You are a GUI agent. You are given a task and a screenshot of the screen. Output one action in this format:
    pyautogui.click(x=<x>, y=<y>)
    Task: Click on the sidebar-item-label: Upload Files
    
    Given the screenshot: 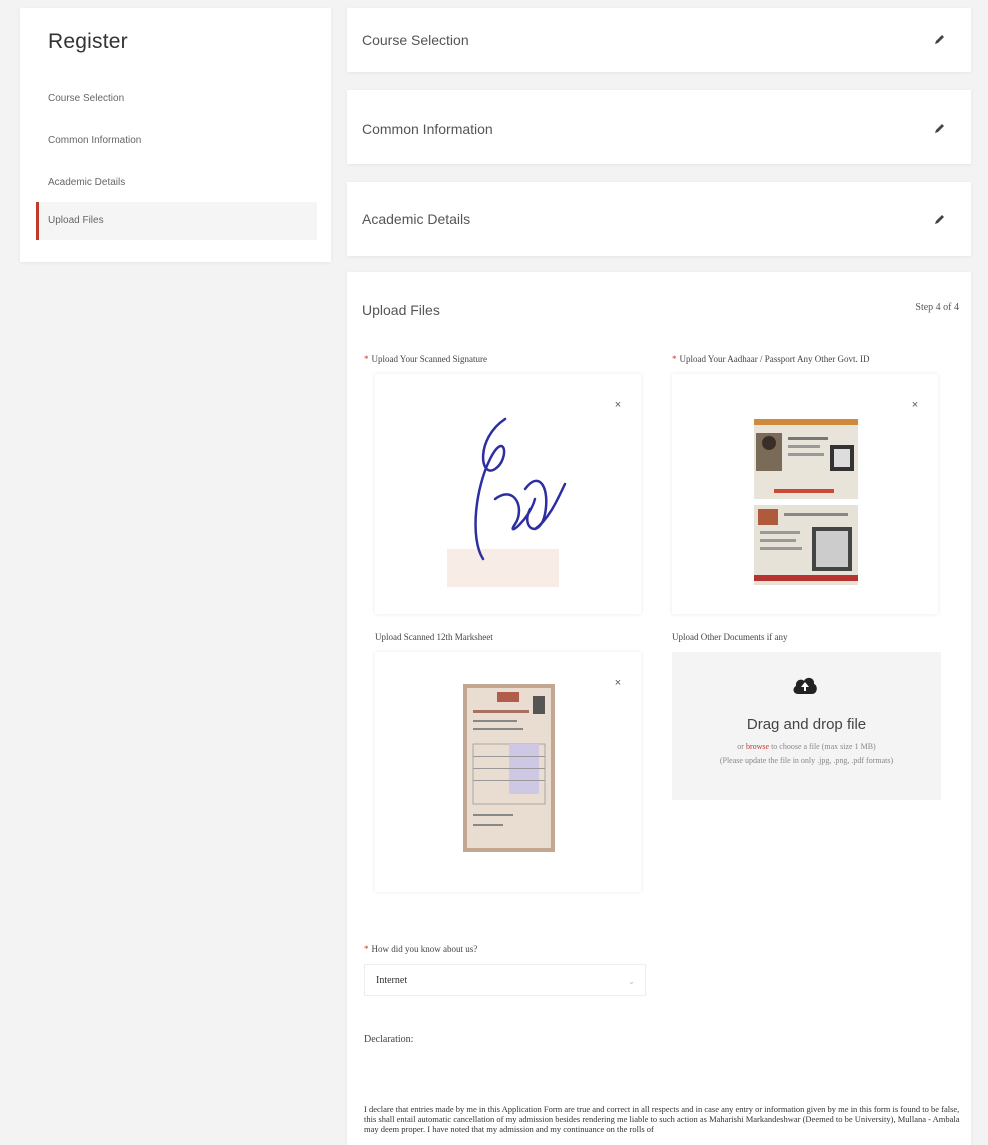 What is the action you would take?
    pyautogui.click(x=76, y=220)
    